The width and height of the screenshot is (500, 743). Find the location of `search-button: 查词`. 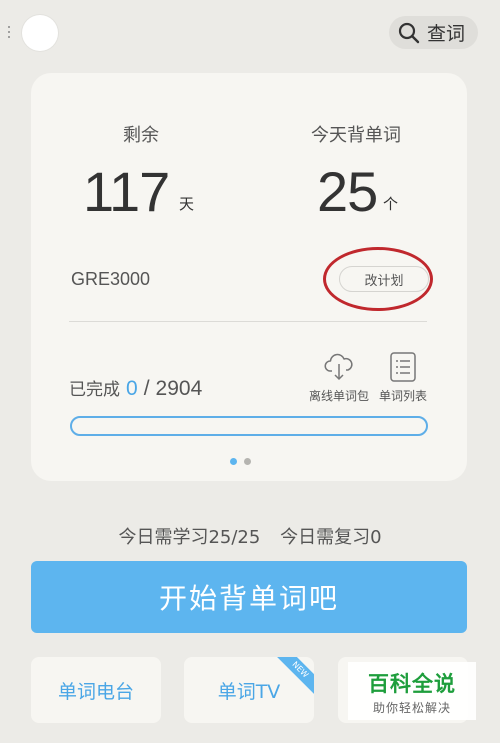

search-button: 查词 is located at coordinates (433, 32).